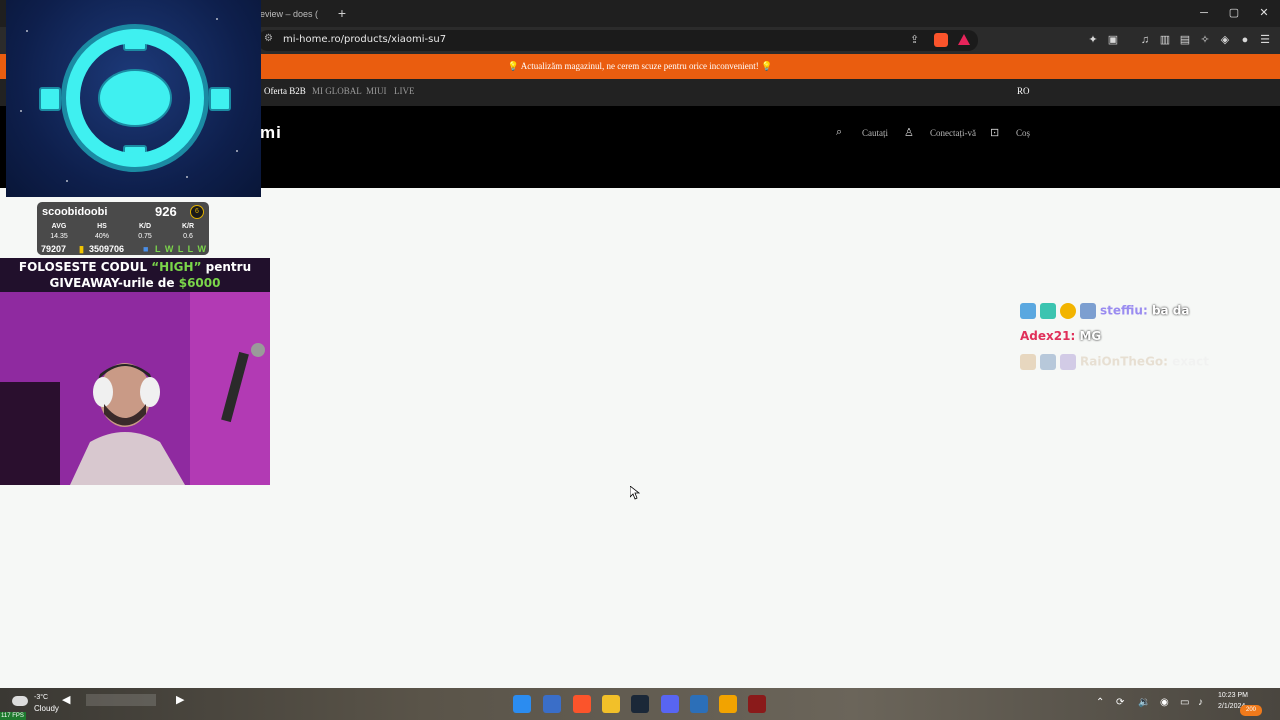 This screenshot has height=720, width=1280. Describe the element at coordinates (1234, 13) in the screenshot. I see `maximize-button: ▢` at that location.